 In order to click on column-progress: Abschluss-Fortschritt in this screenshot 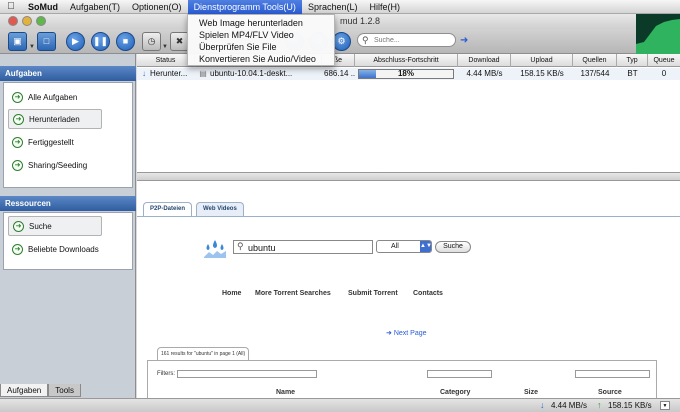, I will do `click(406, 60)`.